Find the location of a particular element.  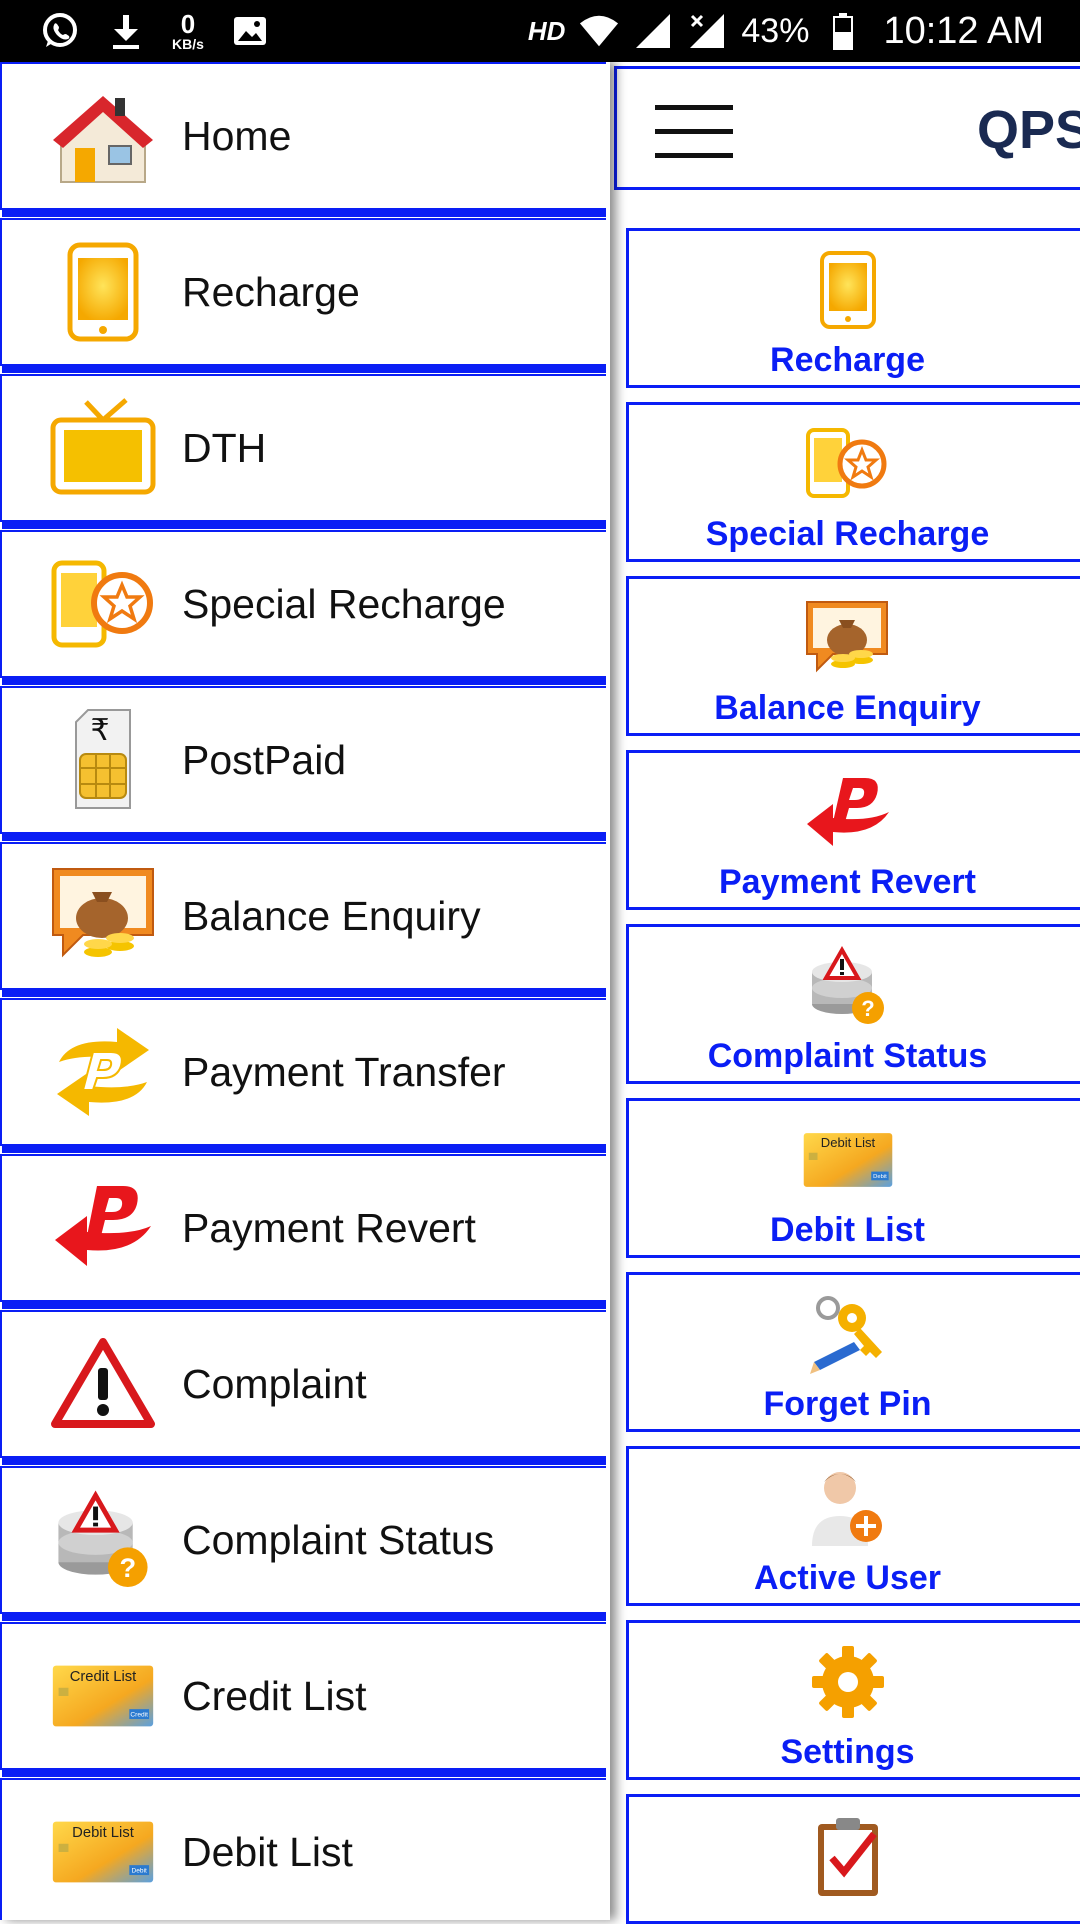

tile-settings: Settings is located at coordinates (853, 1700).